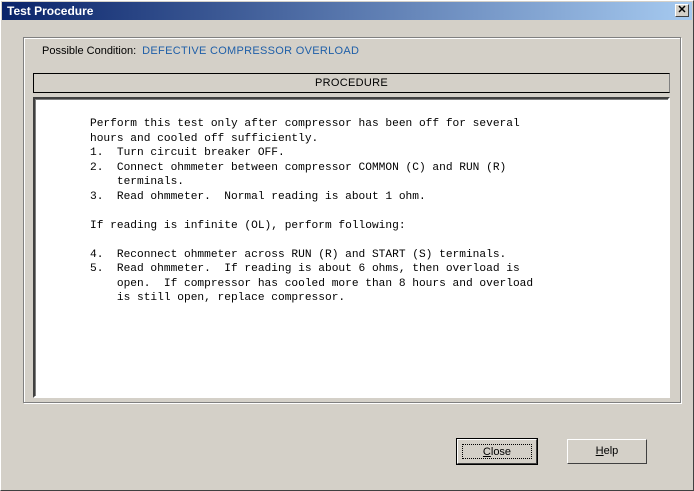 The height and width of the screenshot is (491, 694). Describe the element at coordinates (501, 452) in the screenshot. I see `close-label-rest: lose` at that location.